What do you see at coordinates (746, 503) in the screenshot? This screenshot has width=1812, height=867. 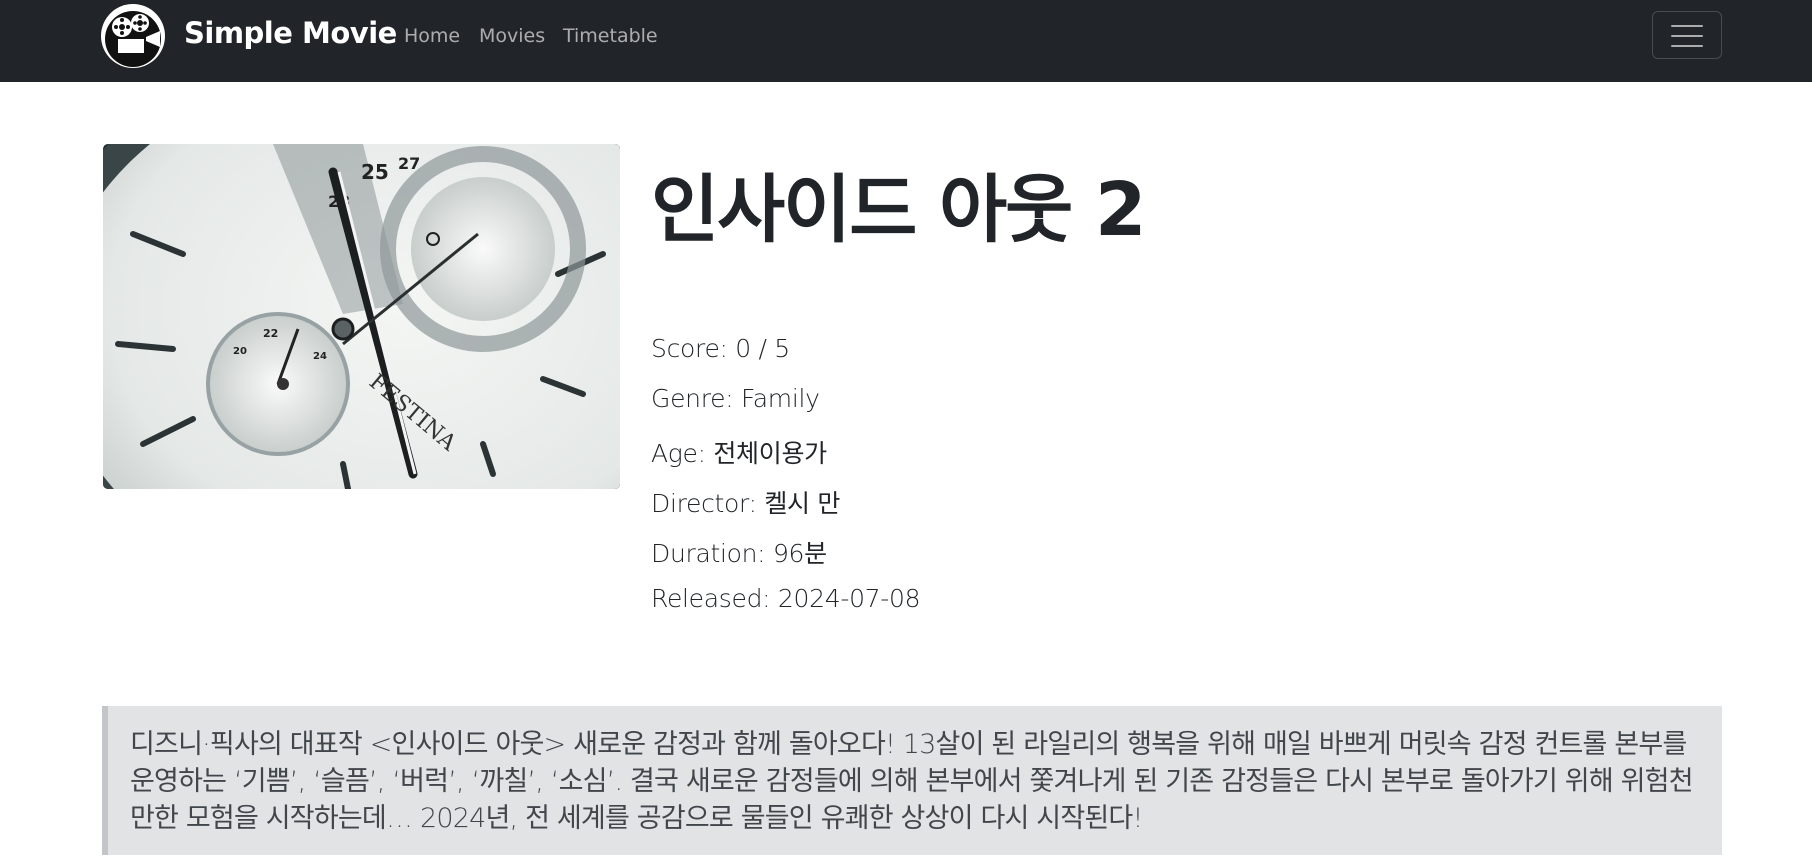 I see `movie-director: Director: 켈시 만` at bounding box center [746, 503].